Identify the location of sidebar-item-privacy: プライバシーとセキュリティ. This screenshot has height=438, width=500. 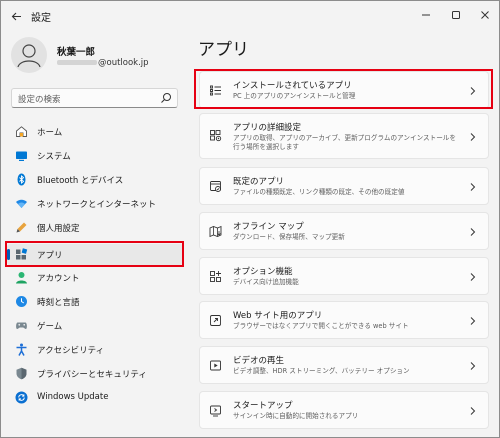
(95, 373).